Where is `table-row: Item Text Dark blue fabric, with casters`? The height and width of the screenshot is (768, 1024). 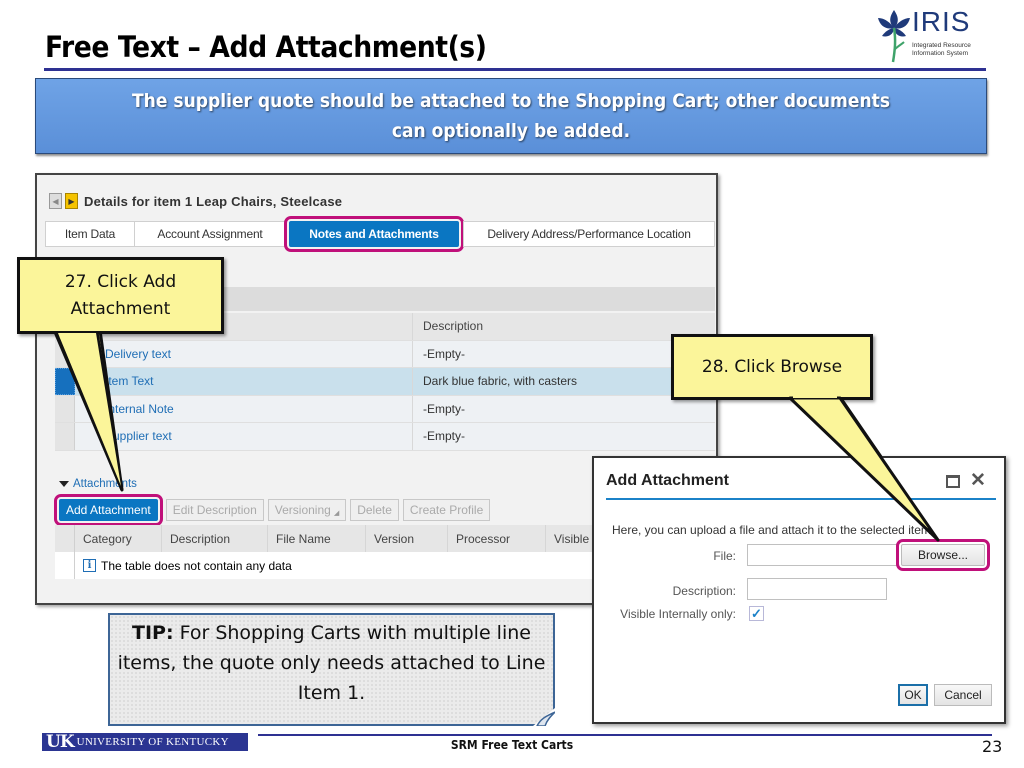
table-row: Item Text Dark blue fabric, with casters is located at coordinates (385, 382).